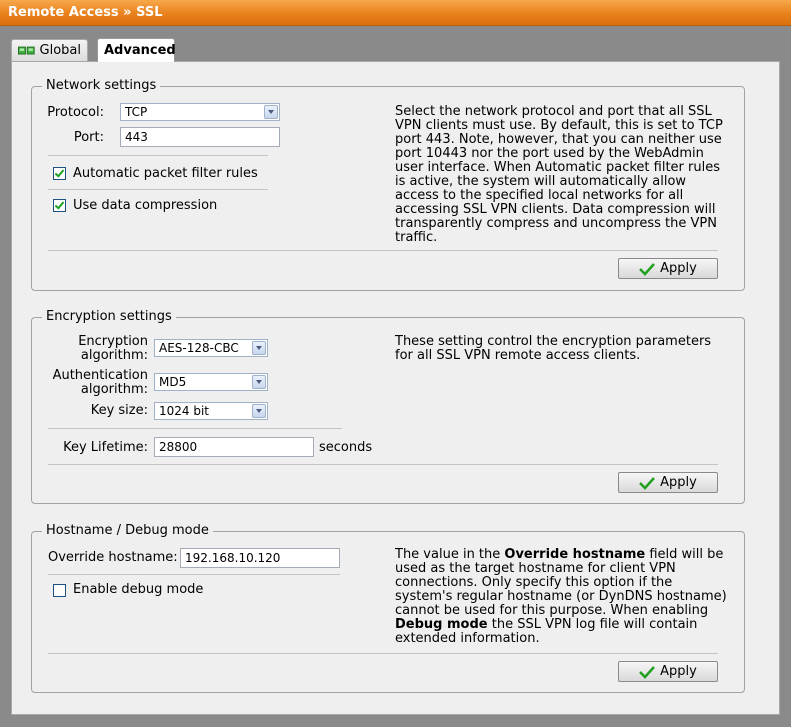 This screenshot has width=791, height=727. I want to click on override-hostname-label: Override hostname:, so click(113, 557).